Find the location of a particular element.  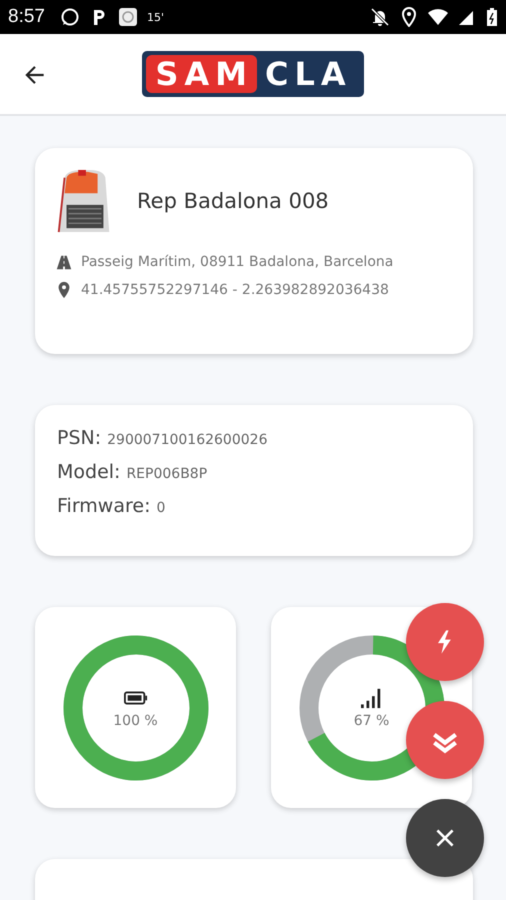

gauge-reading: 67 % is located at coordinates (372, 720).